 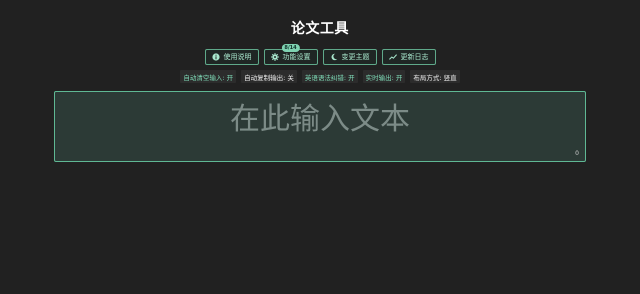 I want to click on input-placeholder: 在此输入文本, so click(x=320, y=119).